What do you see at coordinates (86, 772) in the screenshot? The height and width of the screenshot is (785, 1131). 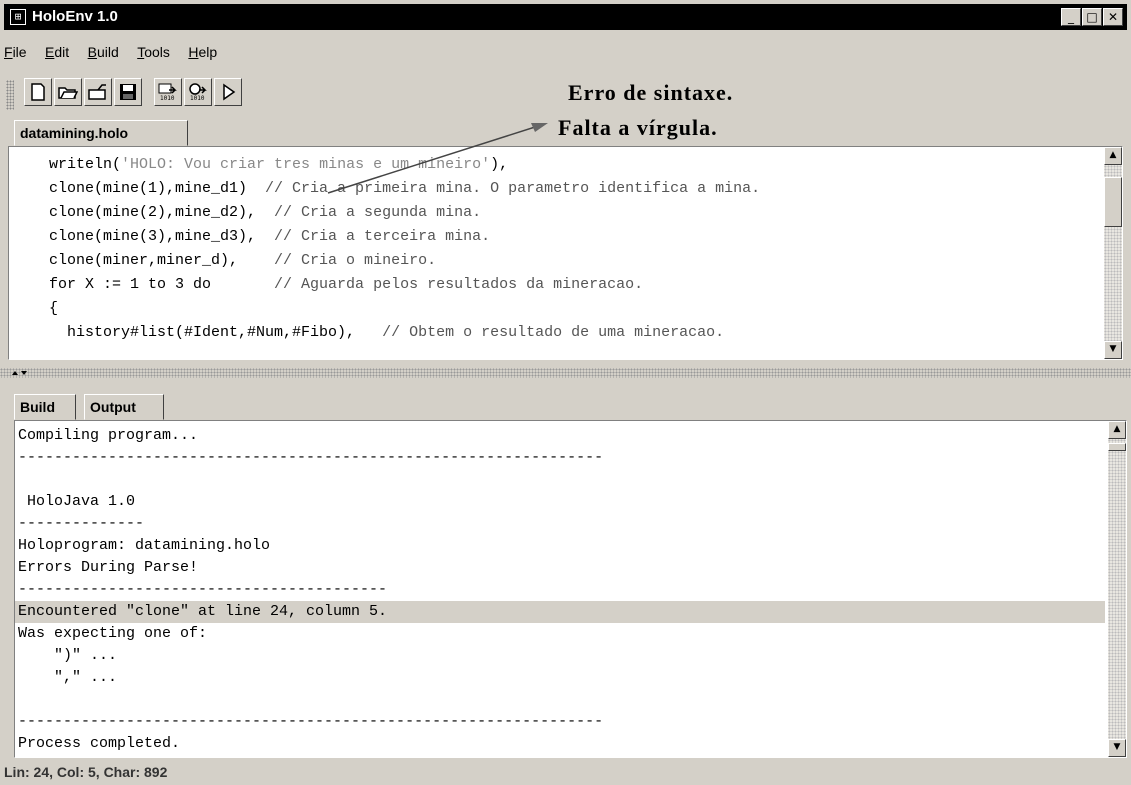 I see `status-bar: Lin: 24, Col: 5, Char: 892` at bounding box center [86, 772].